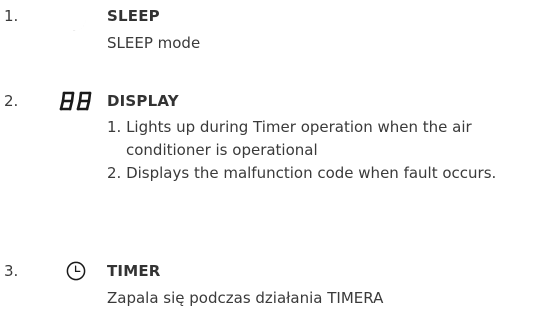 The image size is (540, 324). What do you see at coordinates (75, 21) in the screenshot?
I see `moon-icon` at bounding box center [75, 21].